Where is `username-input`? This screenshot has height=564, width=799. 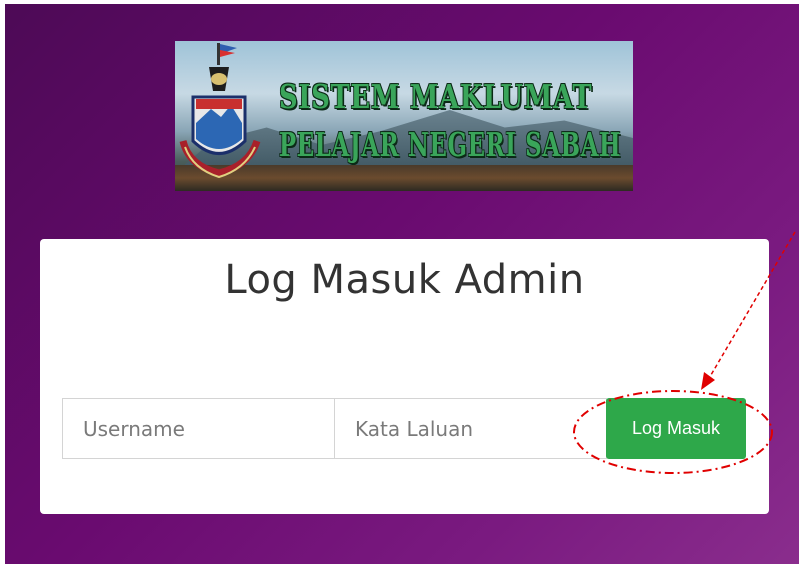 username-input is located at coordinates (198, 428).